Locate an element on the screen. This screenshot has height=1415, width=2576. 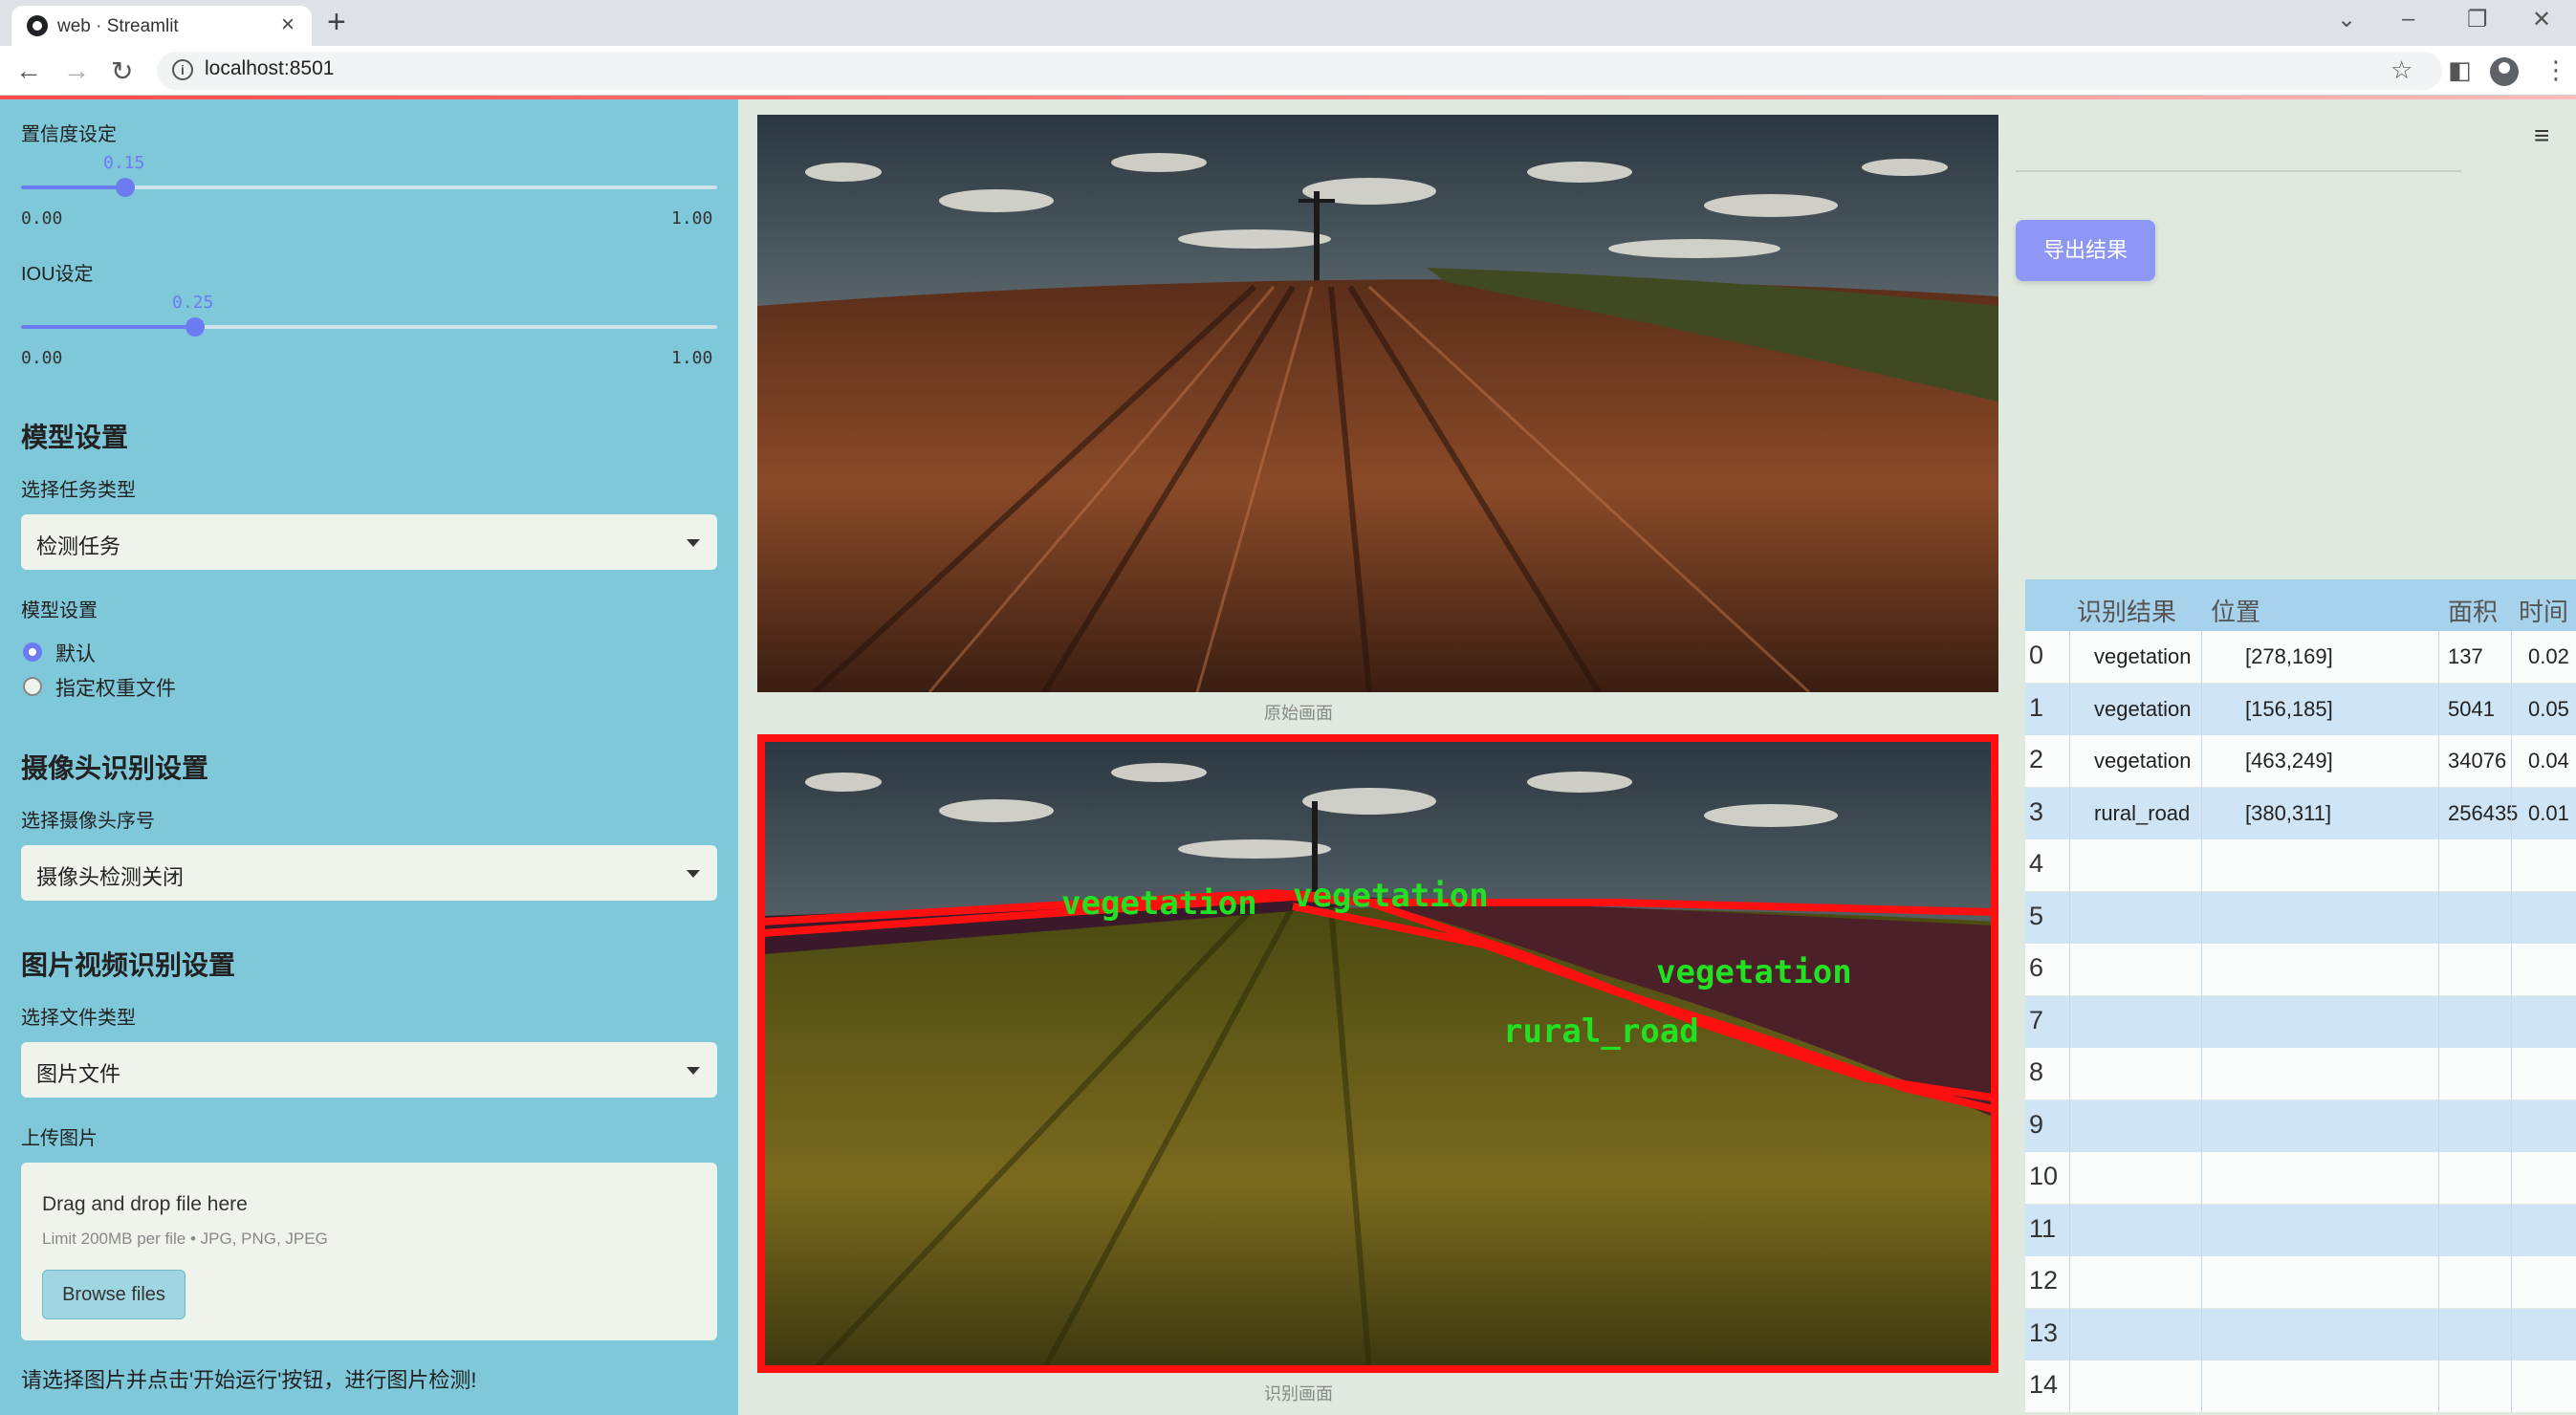
confidence-slider-fill is located at coordinates (73, 187).